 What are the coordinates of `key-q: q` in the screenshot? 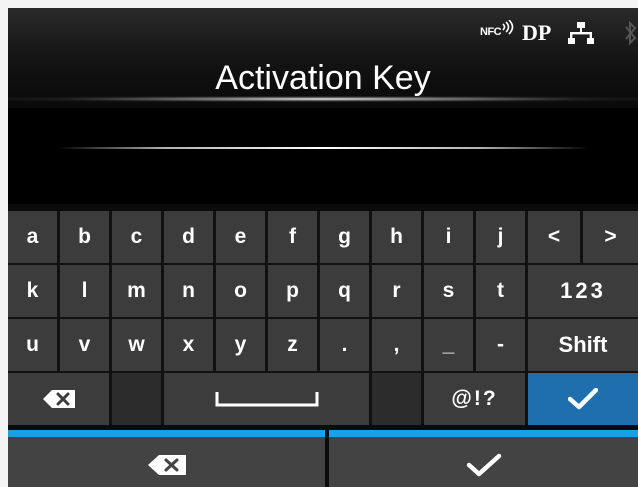 It's located at (344, 291).